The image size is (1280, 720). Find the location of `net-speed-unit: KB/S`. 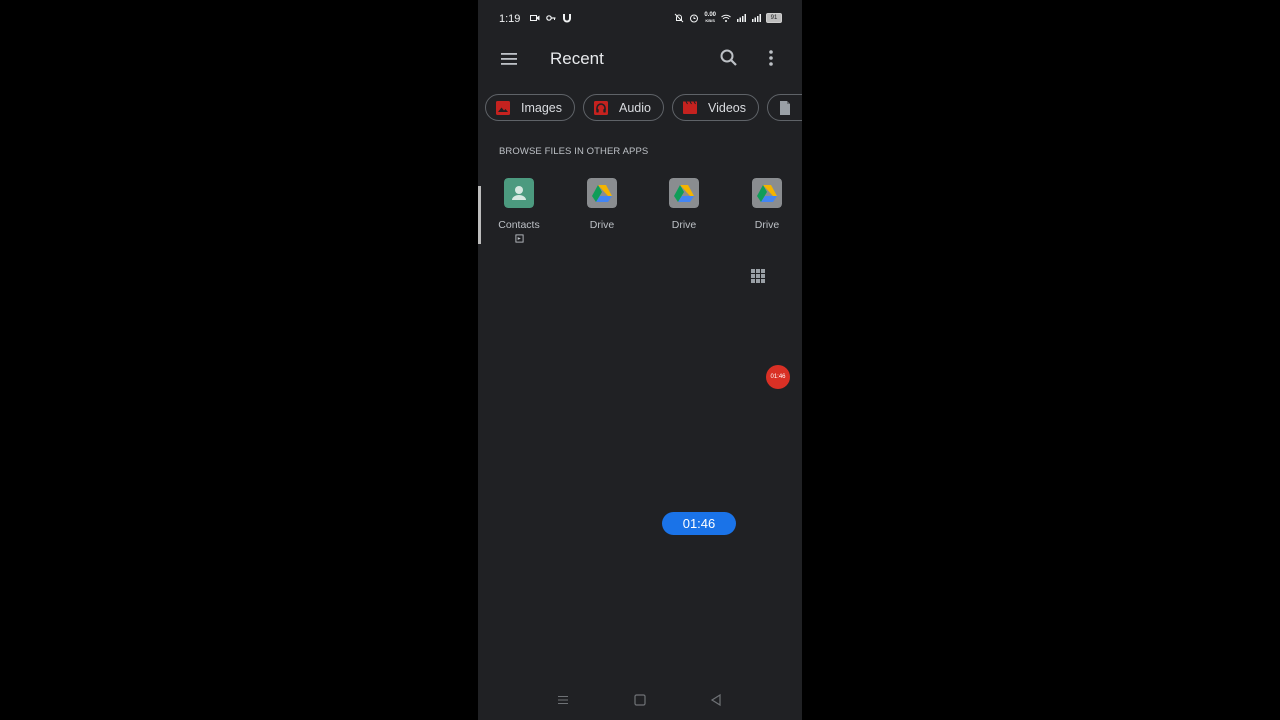

net-speed-unit: KB/S is located at coordinates (710, 20).